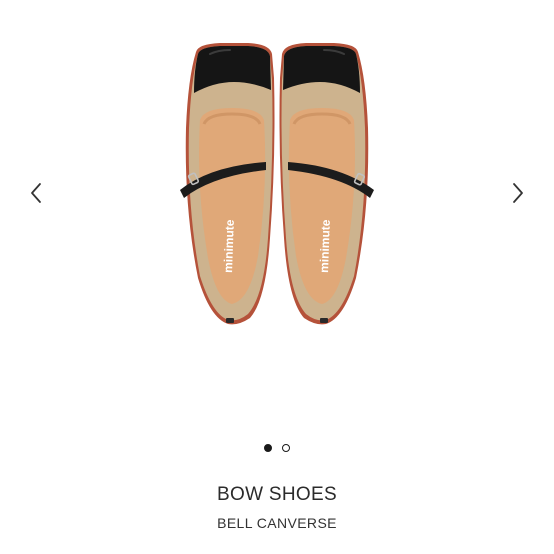 This screenshot has height=554, width=554. I want to click on carousel-prev-button, so click(36, 193).